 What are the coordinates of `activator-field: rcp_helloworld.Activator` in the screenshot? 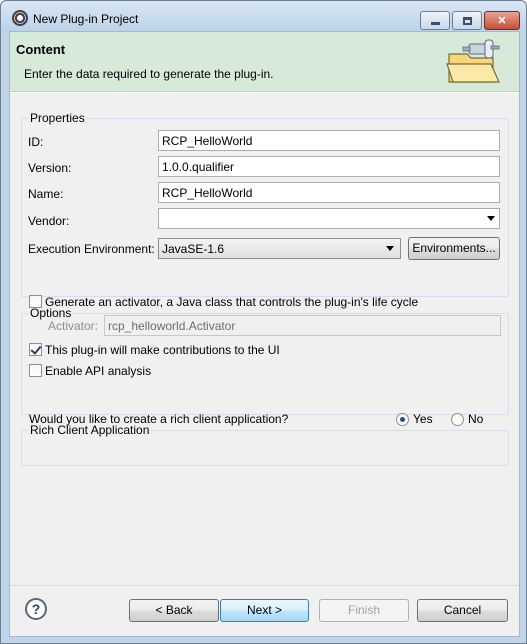 It's located at (302, 325).